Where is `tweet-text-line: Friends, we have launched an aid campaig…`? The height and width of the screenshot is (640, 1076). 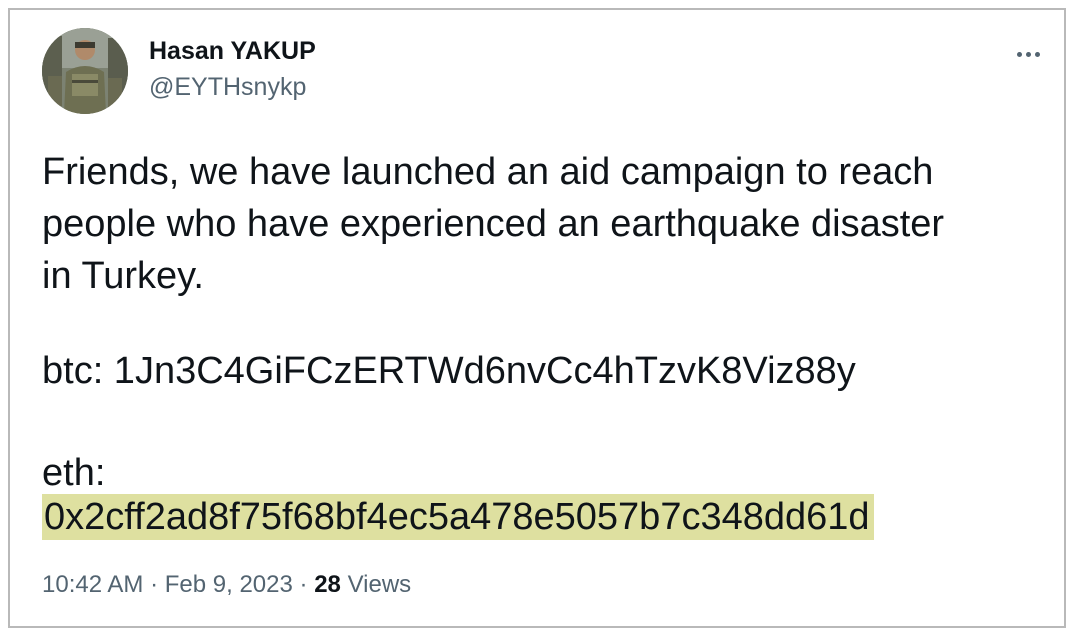 tweet-text-line: Friends, we have launched an aid campaig… is located at coordinates (488, 172).